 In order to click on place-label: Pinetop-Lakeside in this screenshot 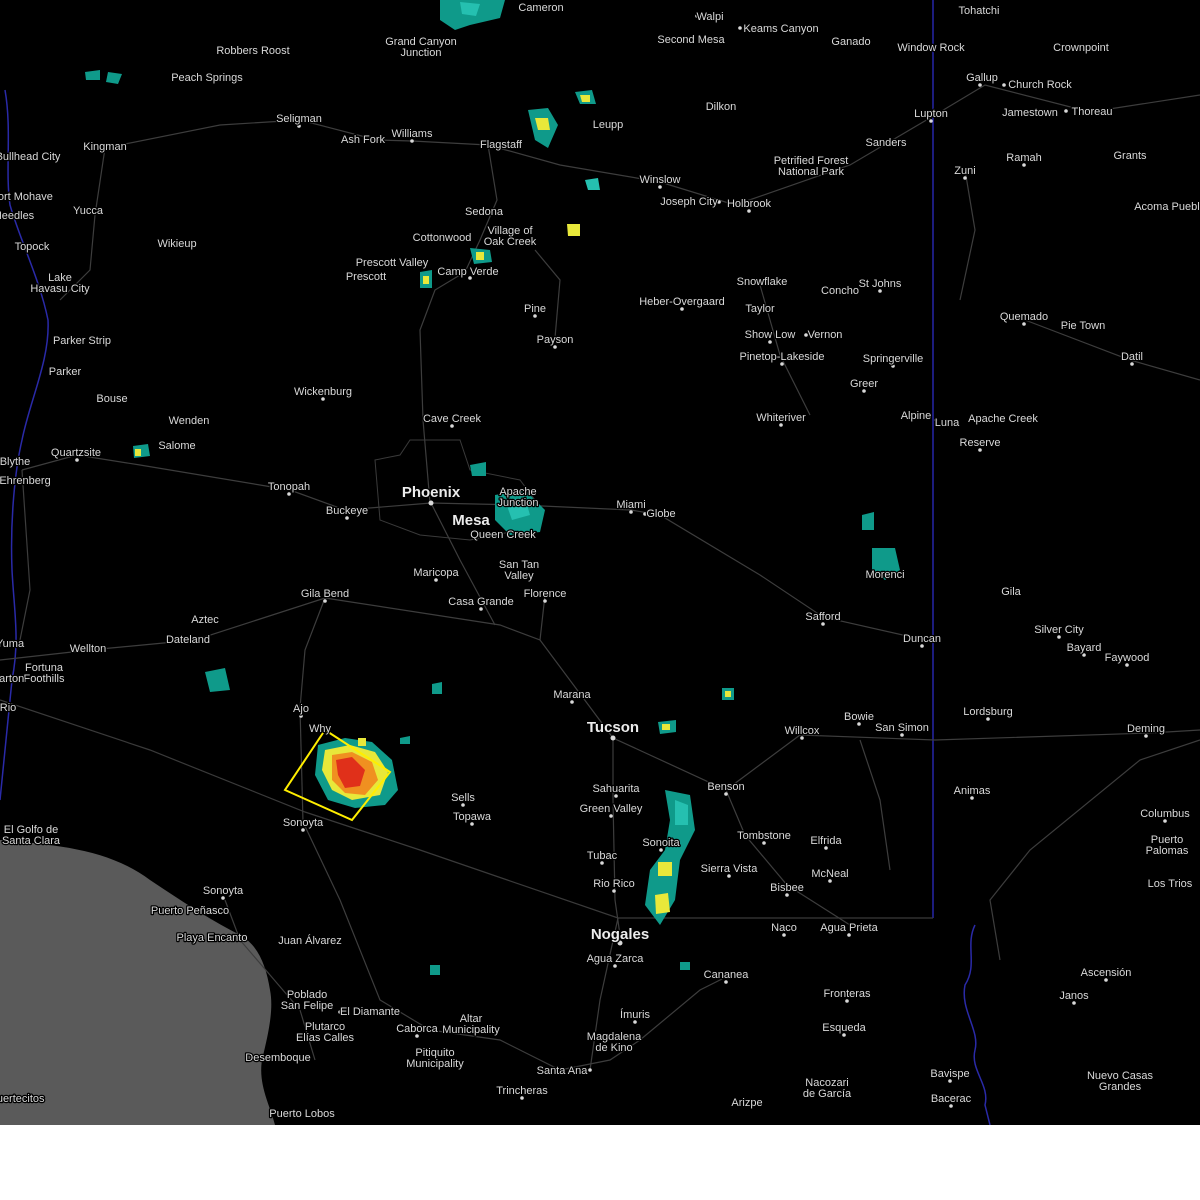, I will do `click(781, 357)`.